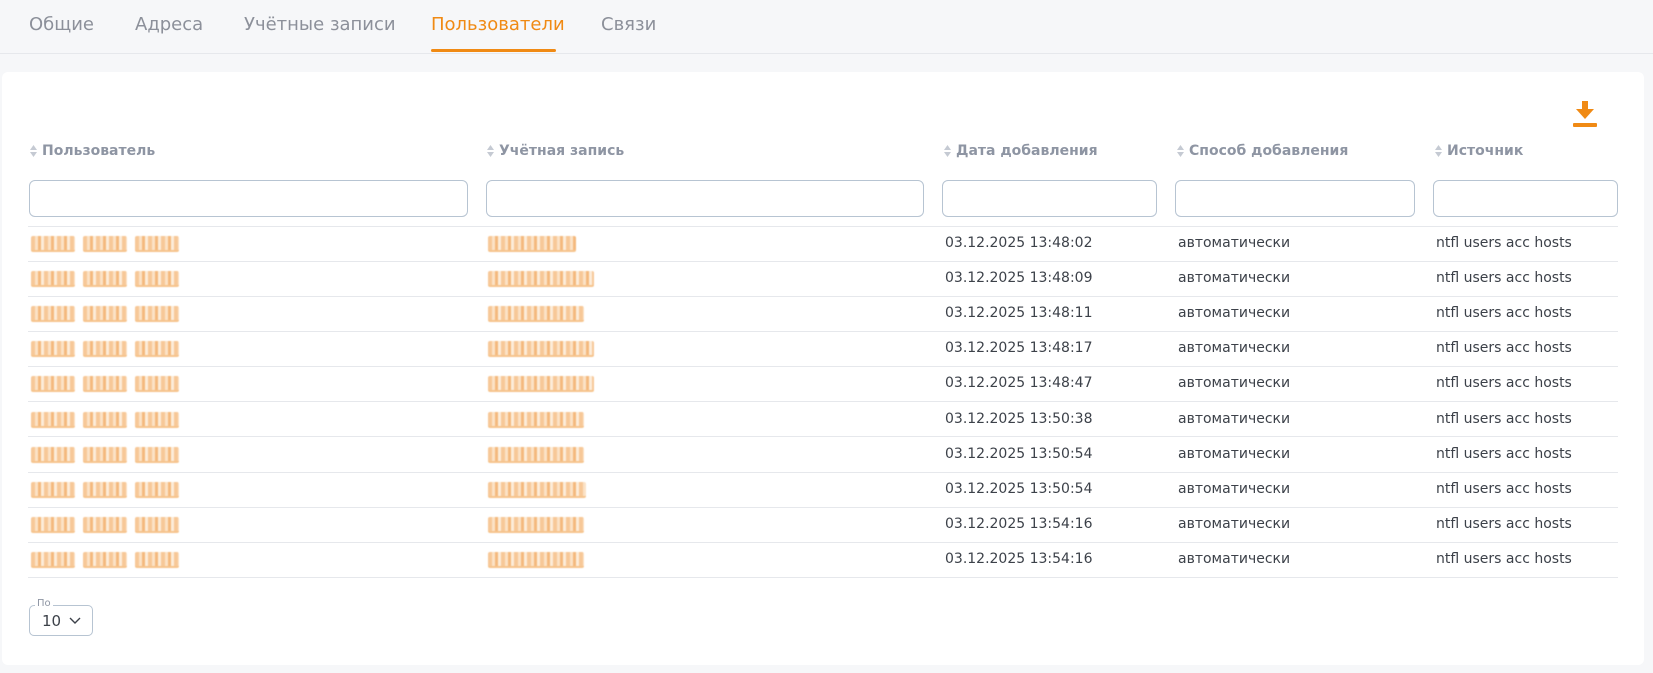 The image size is (1653, 673). Describe the element at coordinates (169, 24) in the screenshot. I see `tab-addresses: Адреса` at that location.